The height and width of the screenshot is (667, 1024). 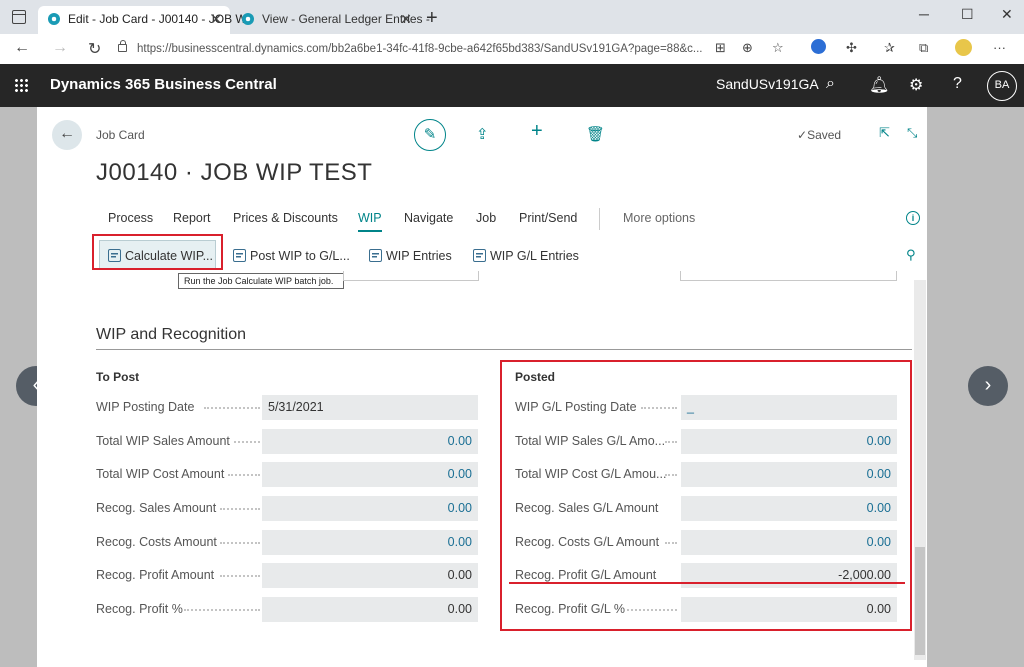 What do you see at coordinates (130, 218) in the screenshot?
I see `menu-process: Process` at bounding box center [130, 218].